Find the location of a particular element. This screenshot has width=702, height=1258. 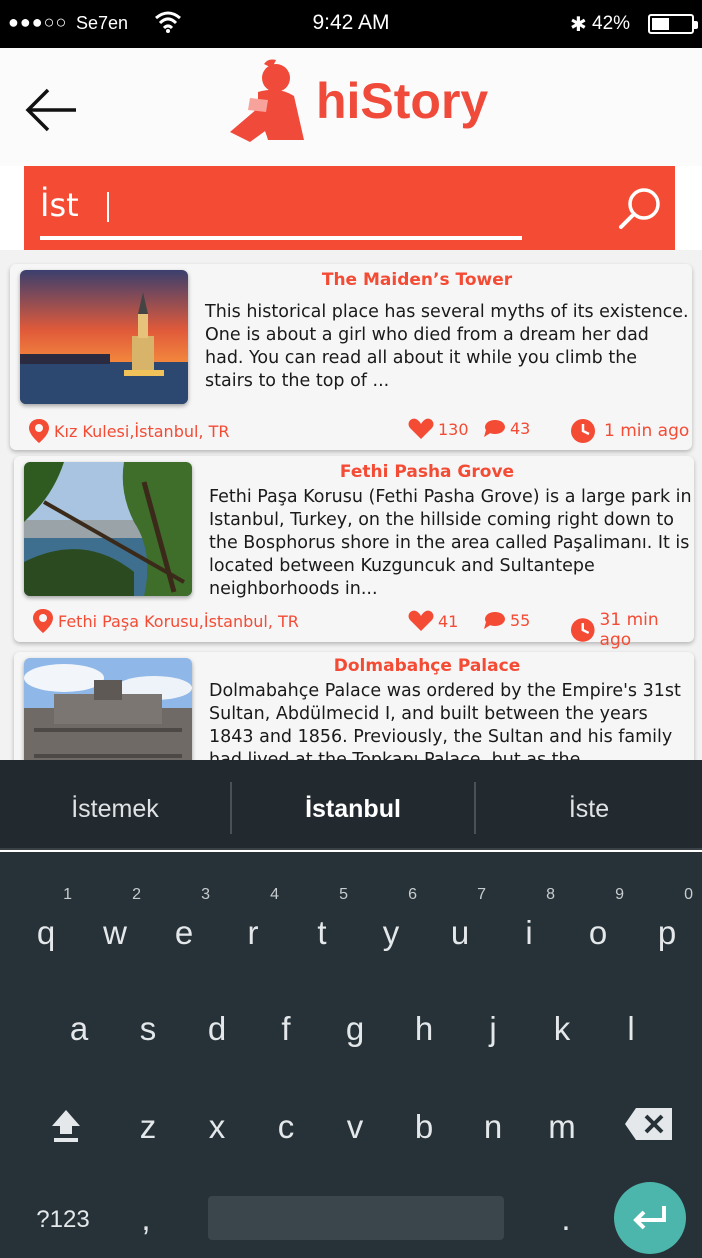

key-hint: 9 is located at coordinates (619, 894).